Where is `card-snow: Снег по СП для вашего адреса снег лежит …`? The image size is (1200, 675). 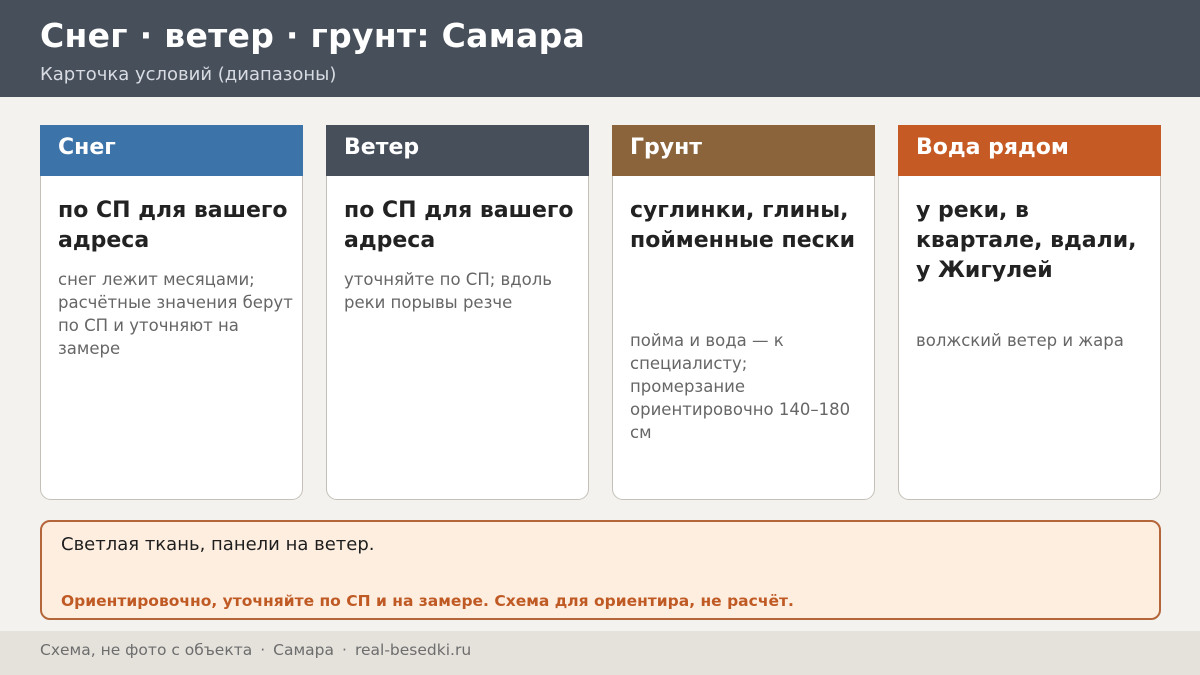 card-snow: Снег по СП для вашего адреса снег лежит … is located at coordinates (171, 312).